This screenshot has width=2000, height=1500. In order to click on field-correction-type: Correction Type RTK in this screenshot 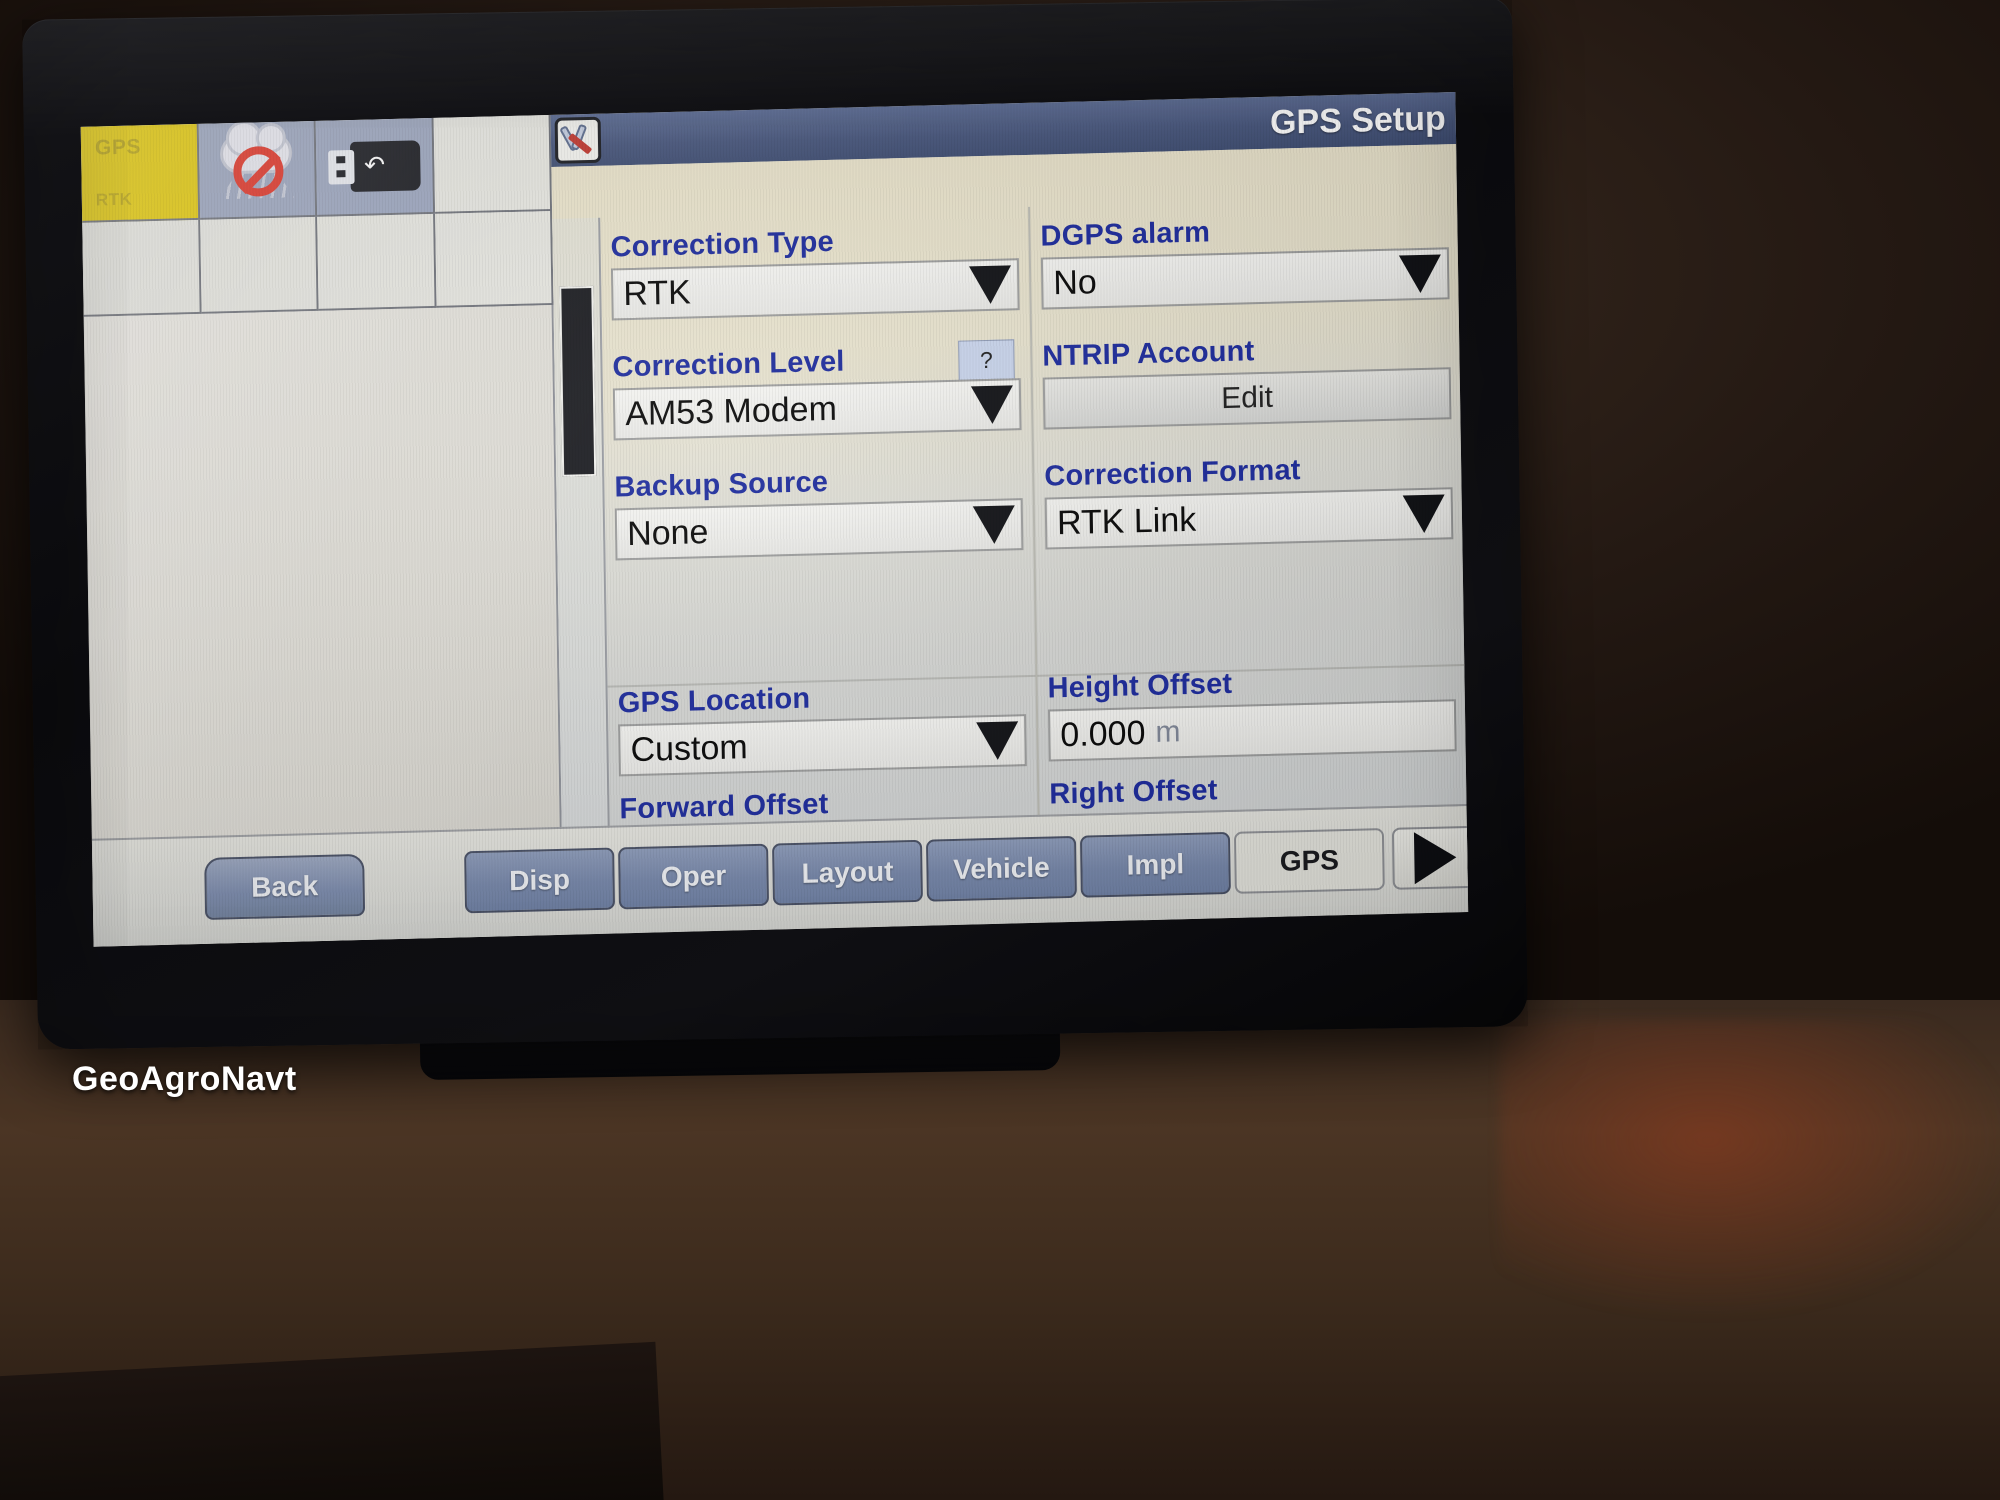, I will do `click(815, 271)`.